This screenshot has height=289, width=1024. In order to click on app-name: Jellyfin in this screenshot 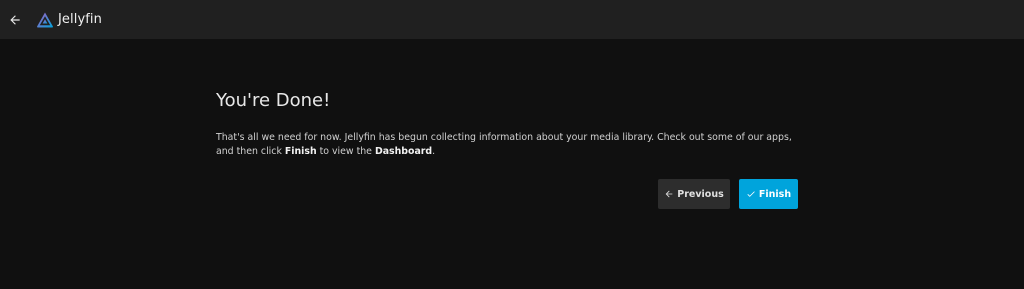, I will do `click(80, 19)`.